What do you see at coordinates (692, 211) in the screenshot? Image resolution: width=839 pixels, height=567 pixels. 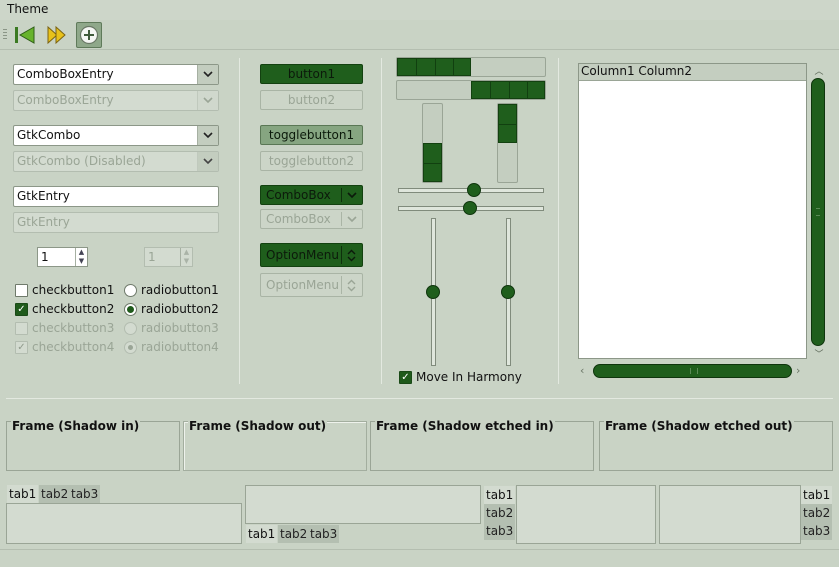 I see `tree-view: Column1 Column2` at bounding box center [692, 211].